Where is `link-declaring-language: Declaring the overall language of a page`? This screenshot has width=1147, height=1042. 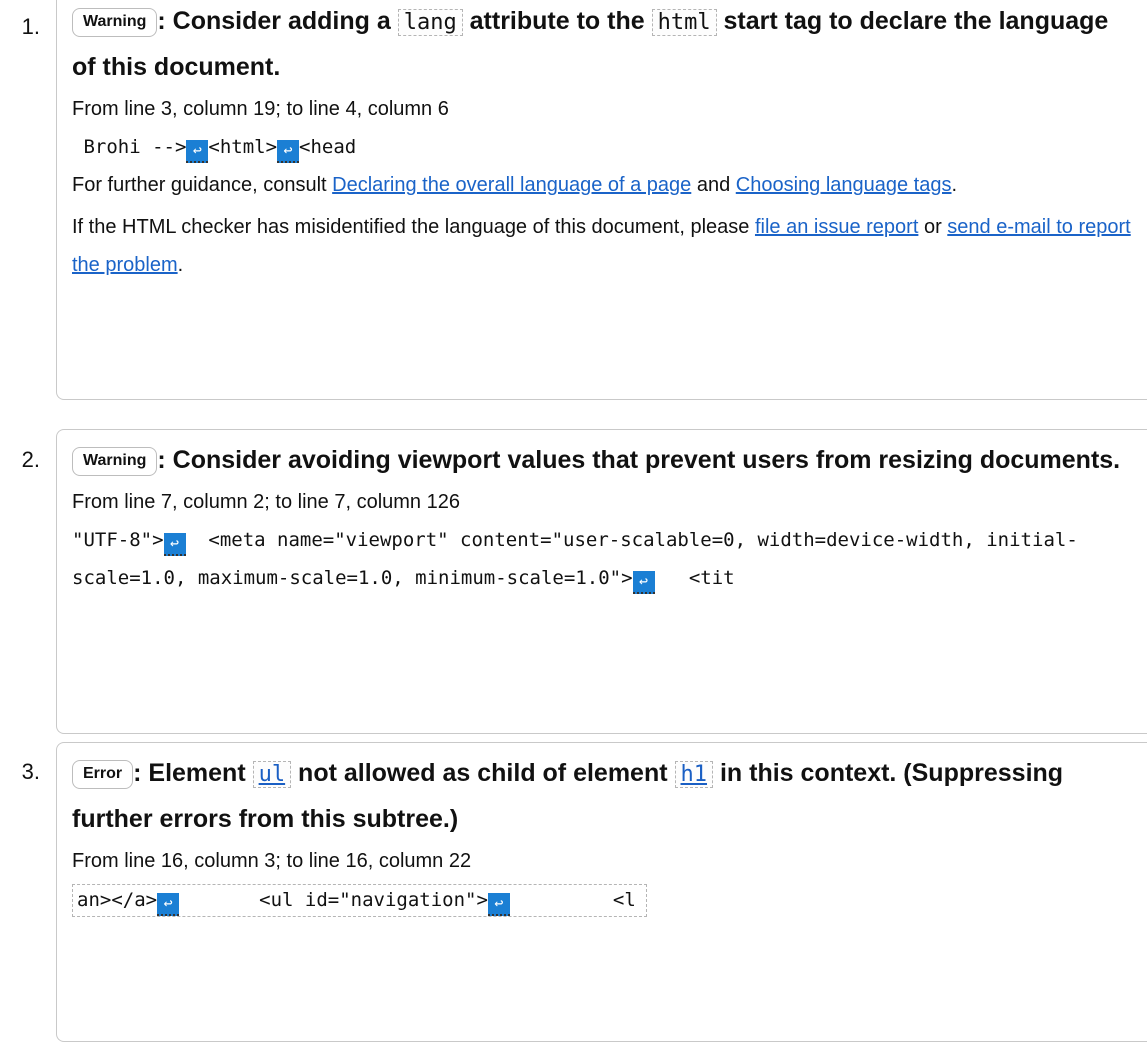
link-declaring-language: Declaring the overall language of a page is located at coordinates (511, 185).